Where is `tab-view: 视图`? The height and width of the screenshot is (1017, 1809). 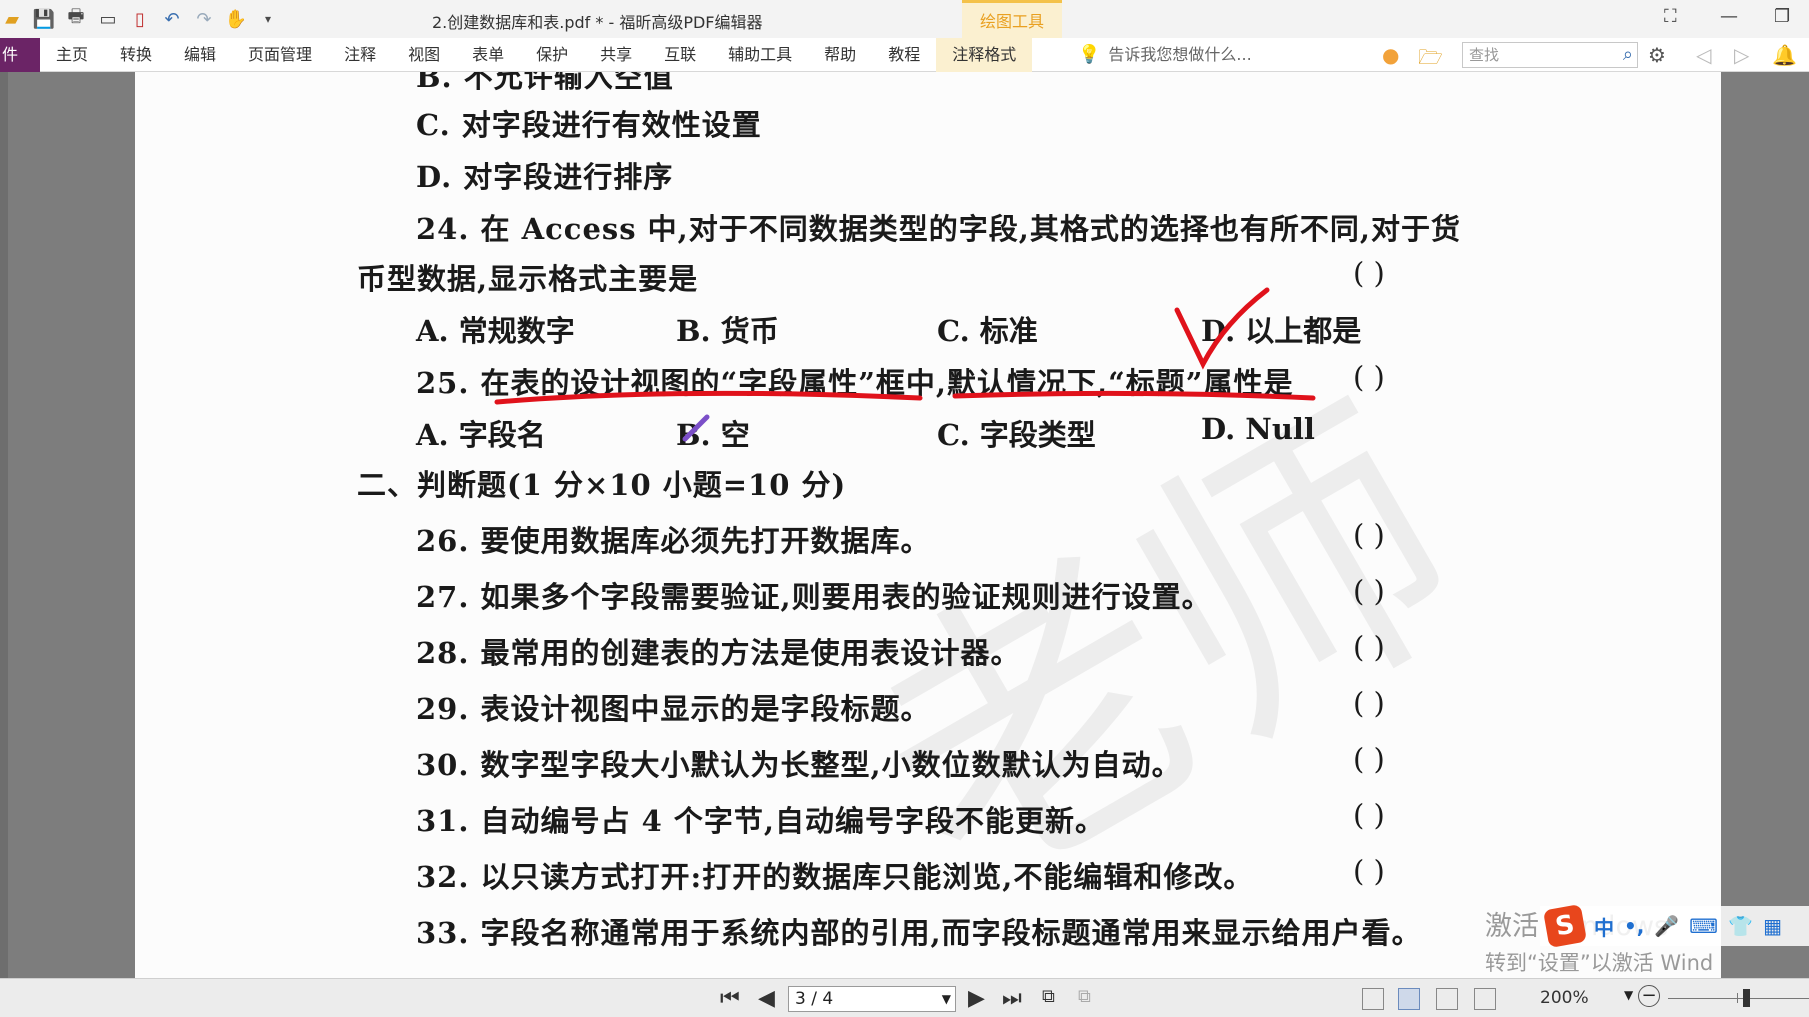 tab-view: 视图 is located at coordinates (424, 55).